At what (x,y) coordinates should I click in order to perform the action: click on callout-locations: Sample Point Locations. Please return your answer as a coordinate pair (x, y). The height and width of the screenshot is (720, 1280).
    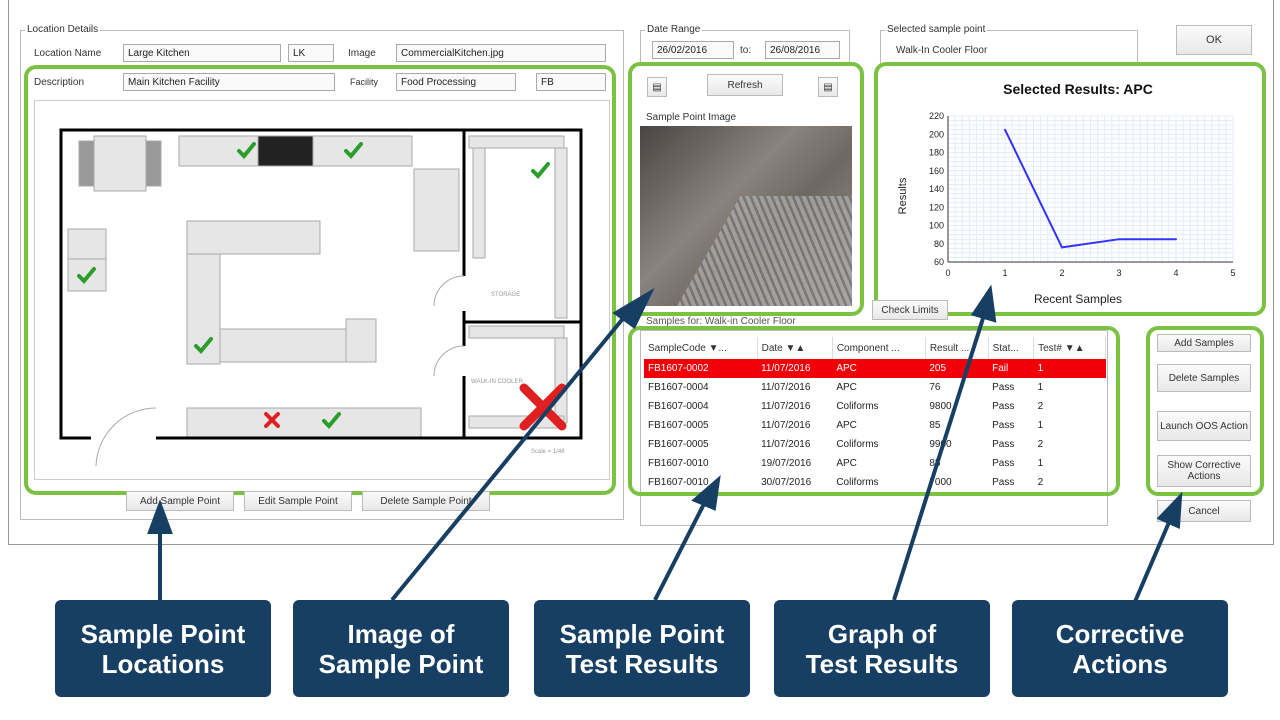
    Looking at the image, I should click on (163, 648).